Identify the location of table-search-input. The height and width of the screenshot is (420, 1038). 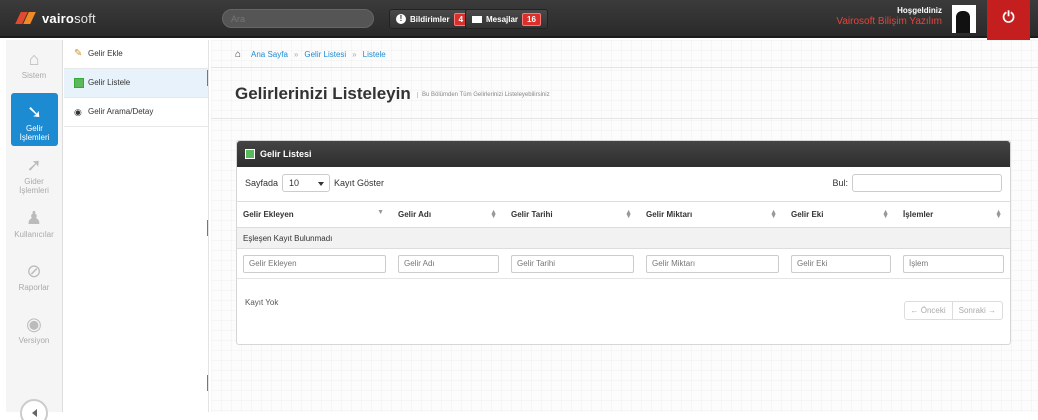
(927, 183).